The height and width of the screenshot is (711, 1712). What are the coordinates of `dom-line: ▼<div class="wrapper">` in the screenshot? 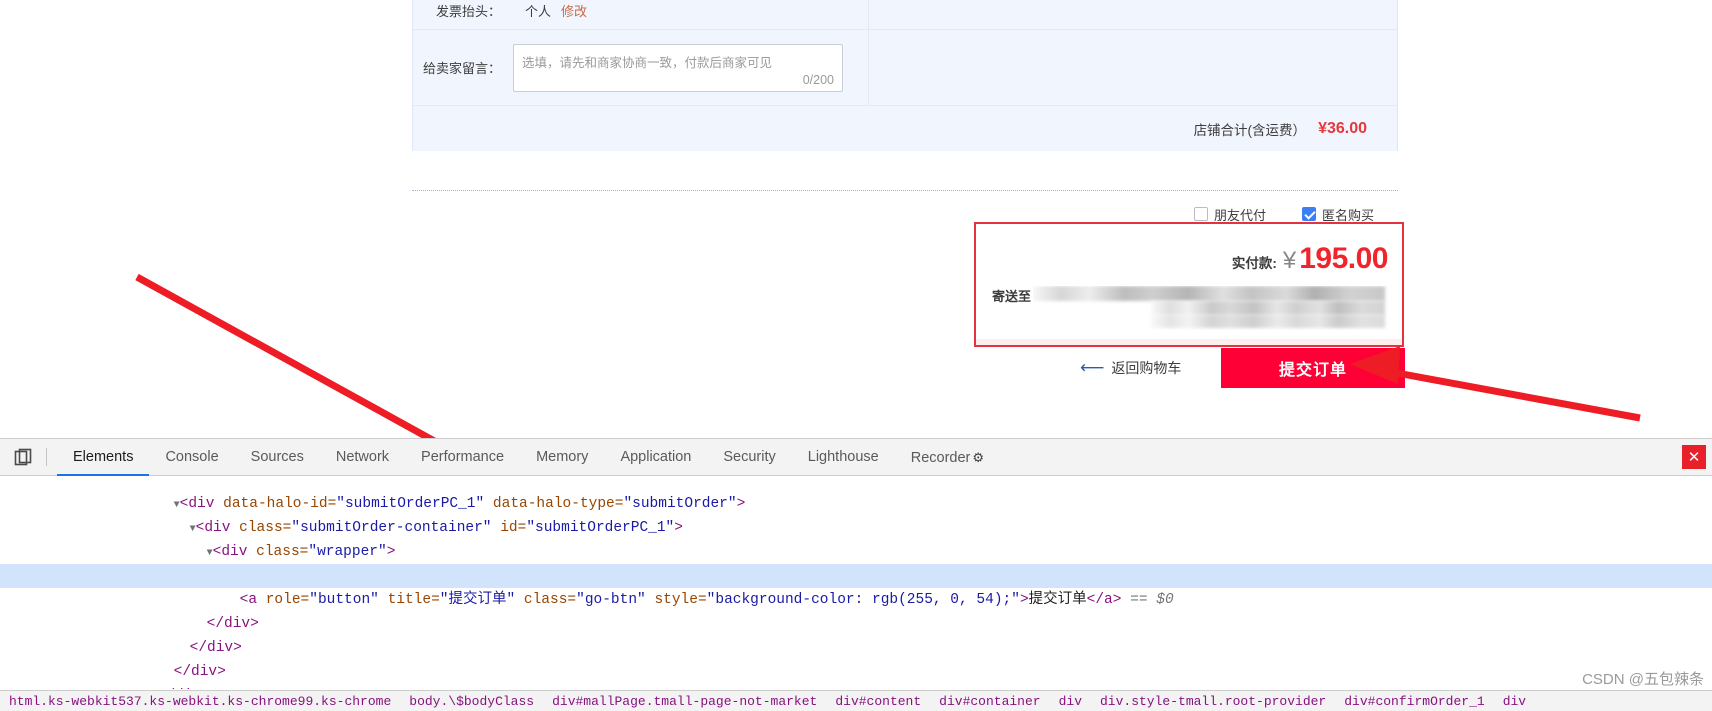 It's located at (856, 538).